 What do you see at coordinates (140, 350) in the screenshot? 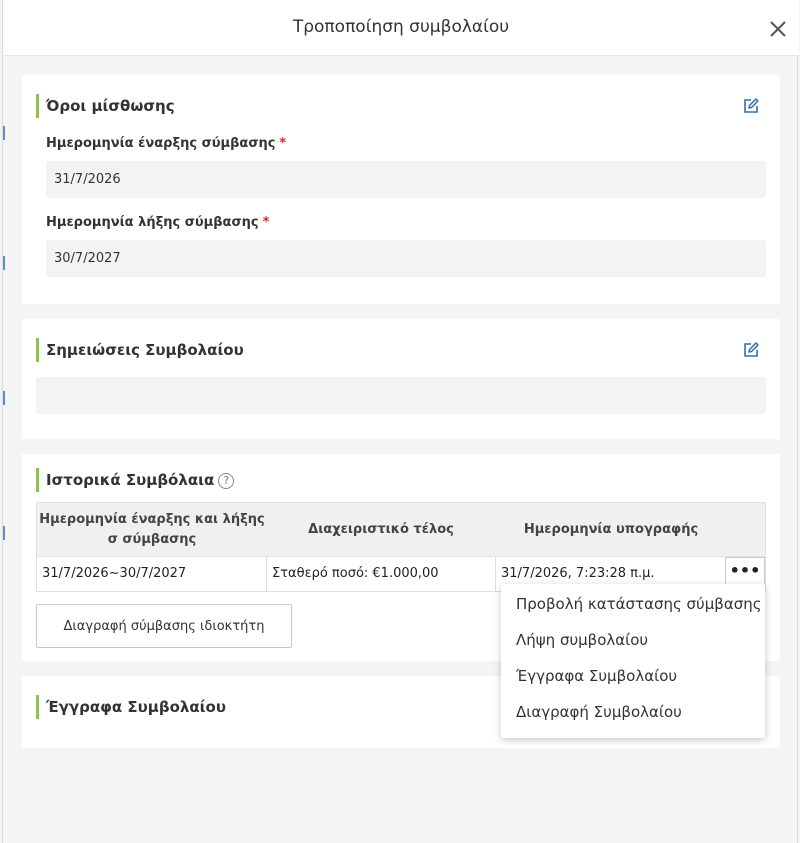
I see `contract-notes-title: Σημειώσεις Συμβολαίου` at bounding box center [140, 350].